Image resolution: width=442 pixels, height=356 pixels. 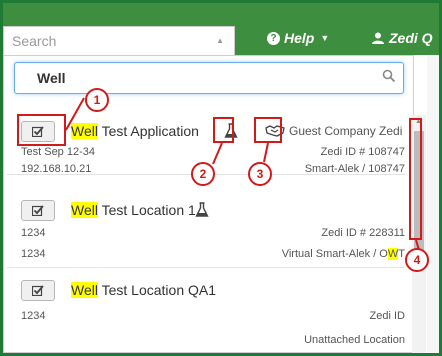 I want to click on callout-marker-4: 4, so click(x=417, y=260).